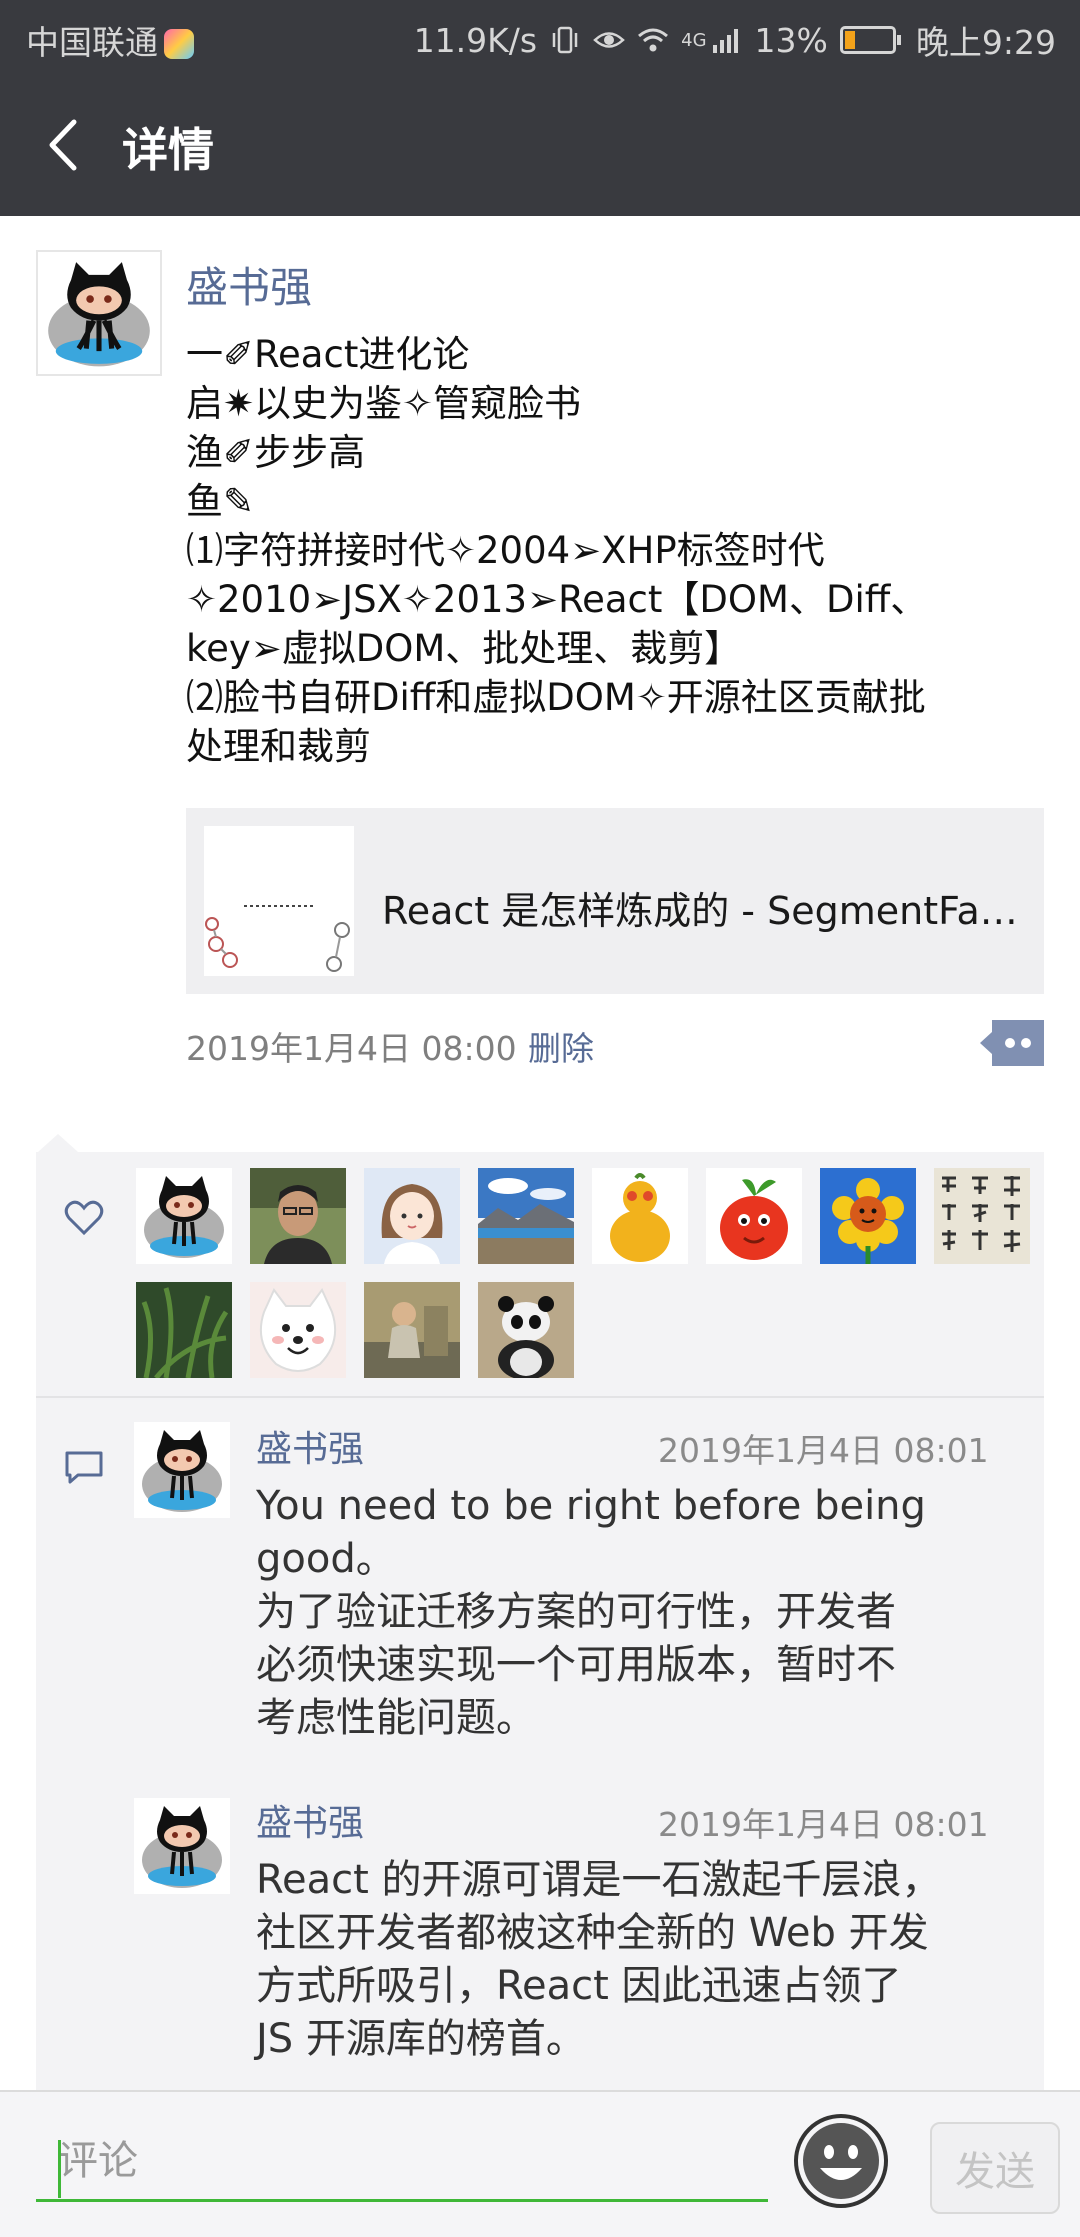 The height and width of the screenshot is (2237, 1080). I want to click on comment-line: You need to be right before being, so click(591, 1506).